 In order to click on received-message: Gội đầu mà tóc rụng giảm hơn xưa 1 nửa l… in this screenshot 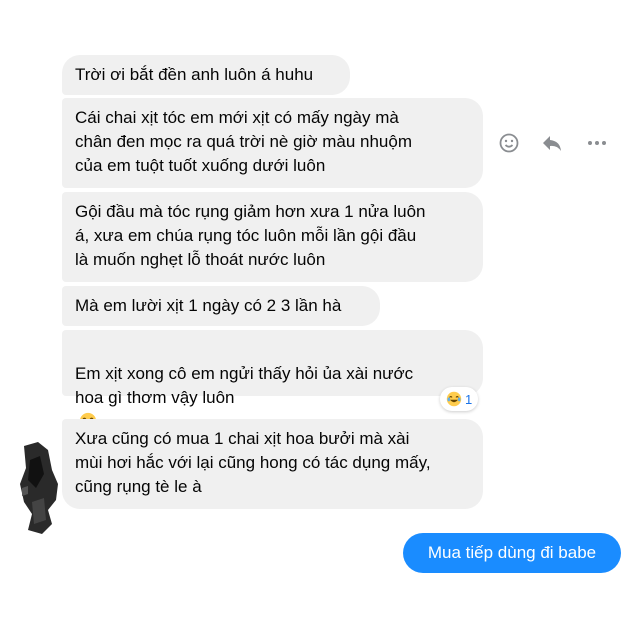, I will do `click(272, 237)`.